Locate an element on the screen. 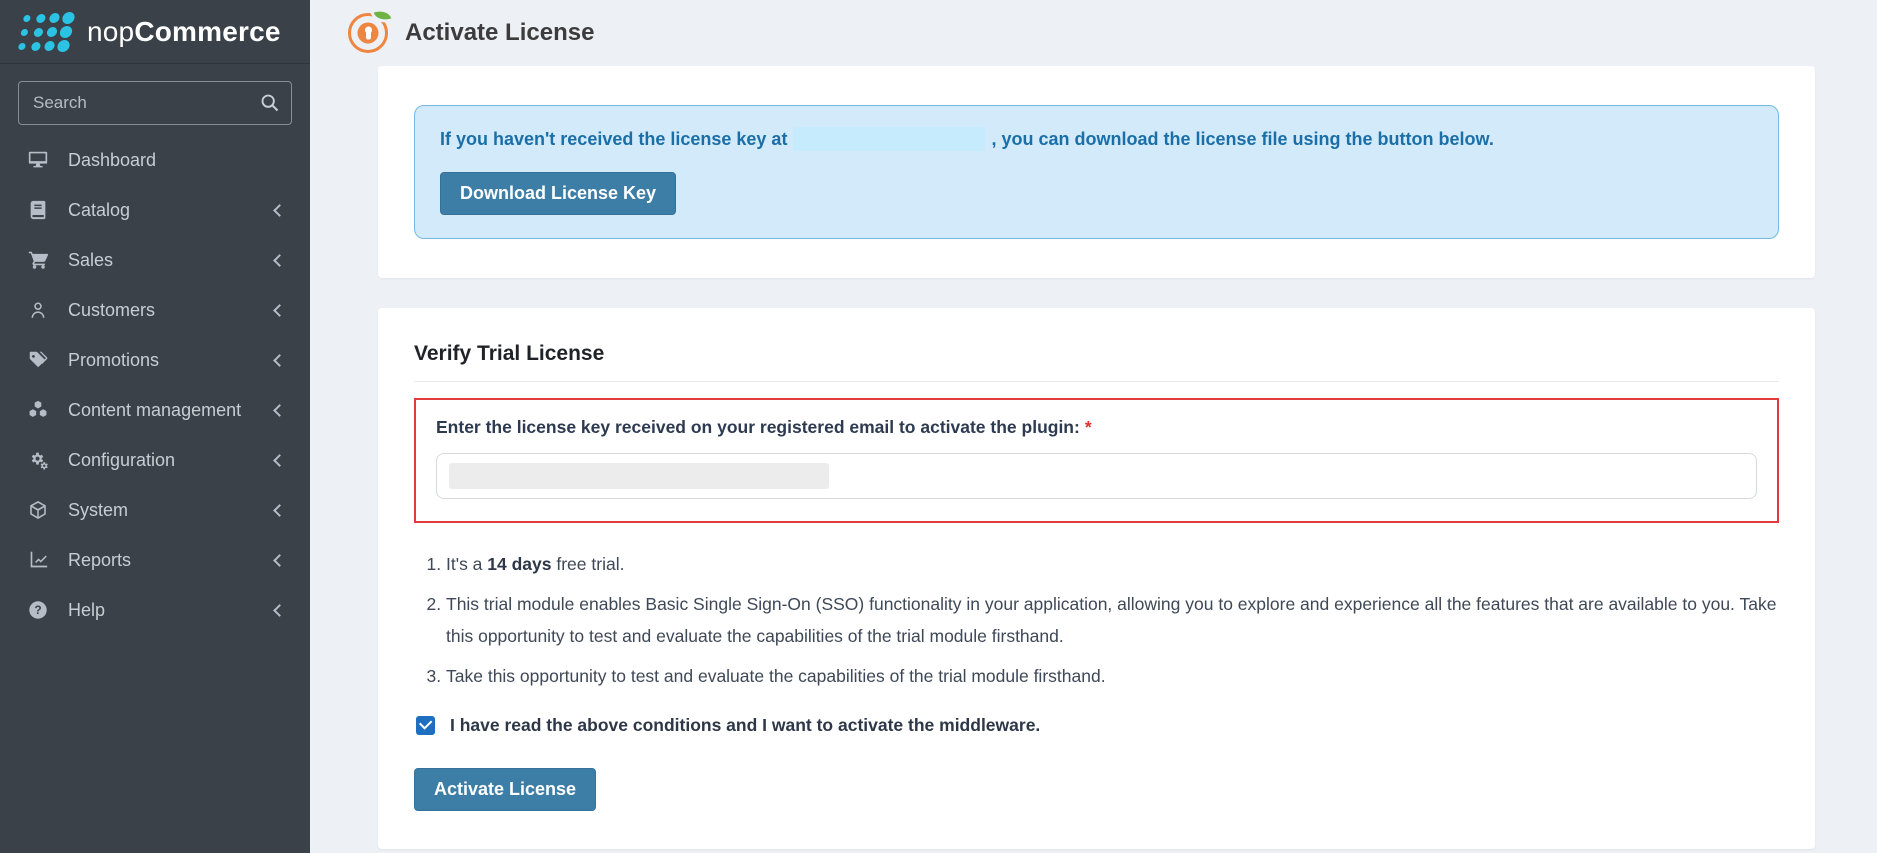 This screenshot has height=853, width=1877. note-bold-text: 14 days is located at coordinates (519, 564).